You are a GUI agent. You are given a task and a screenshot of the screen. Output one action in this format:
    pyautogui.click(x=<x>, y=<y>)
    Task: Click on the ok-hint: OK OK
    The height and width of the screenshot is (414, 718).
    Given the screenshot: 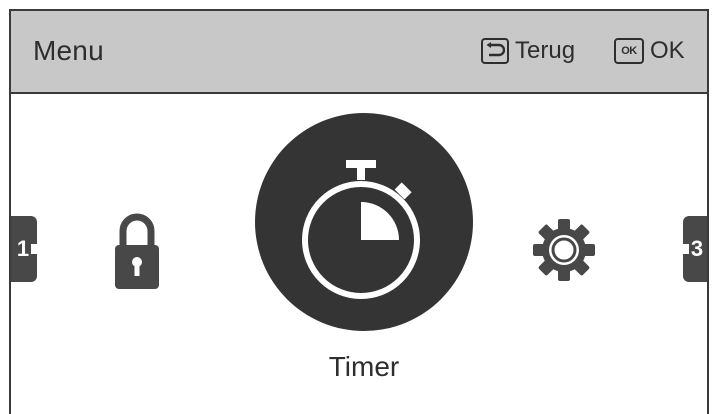 What is the action you would take?
    pyautogui.click(x=649, y=51)
    